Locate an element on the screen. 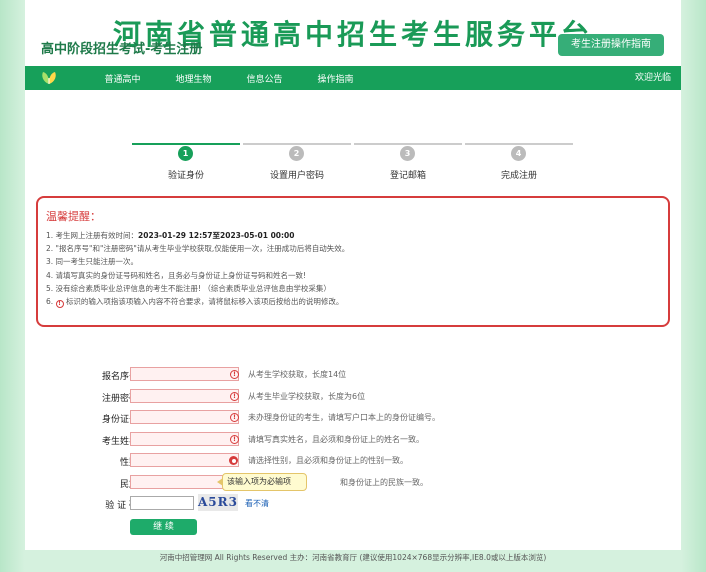 This screenshot has height=572, width=706. step-1-circle: 1 is located at coordinates (185, 153).